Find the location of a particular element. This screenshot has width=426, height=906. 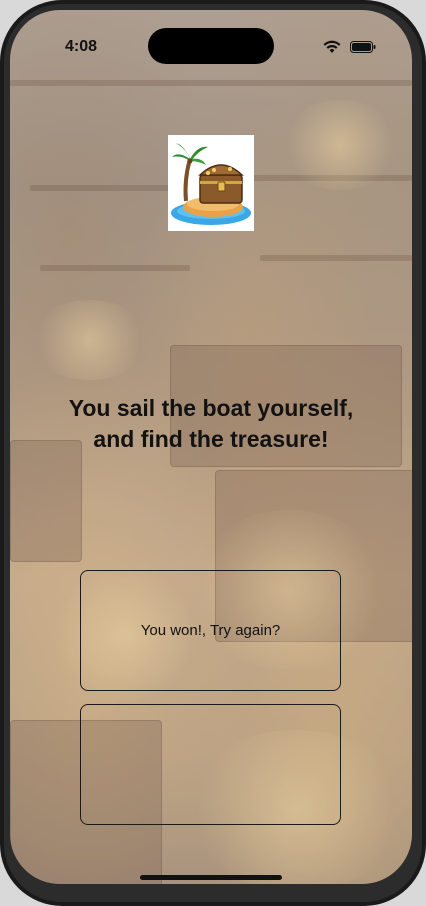

home-indicator is located at coordinates (211, 877).